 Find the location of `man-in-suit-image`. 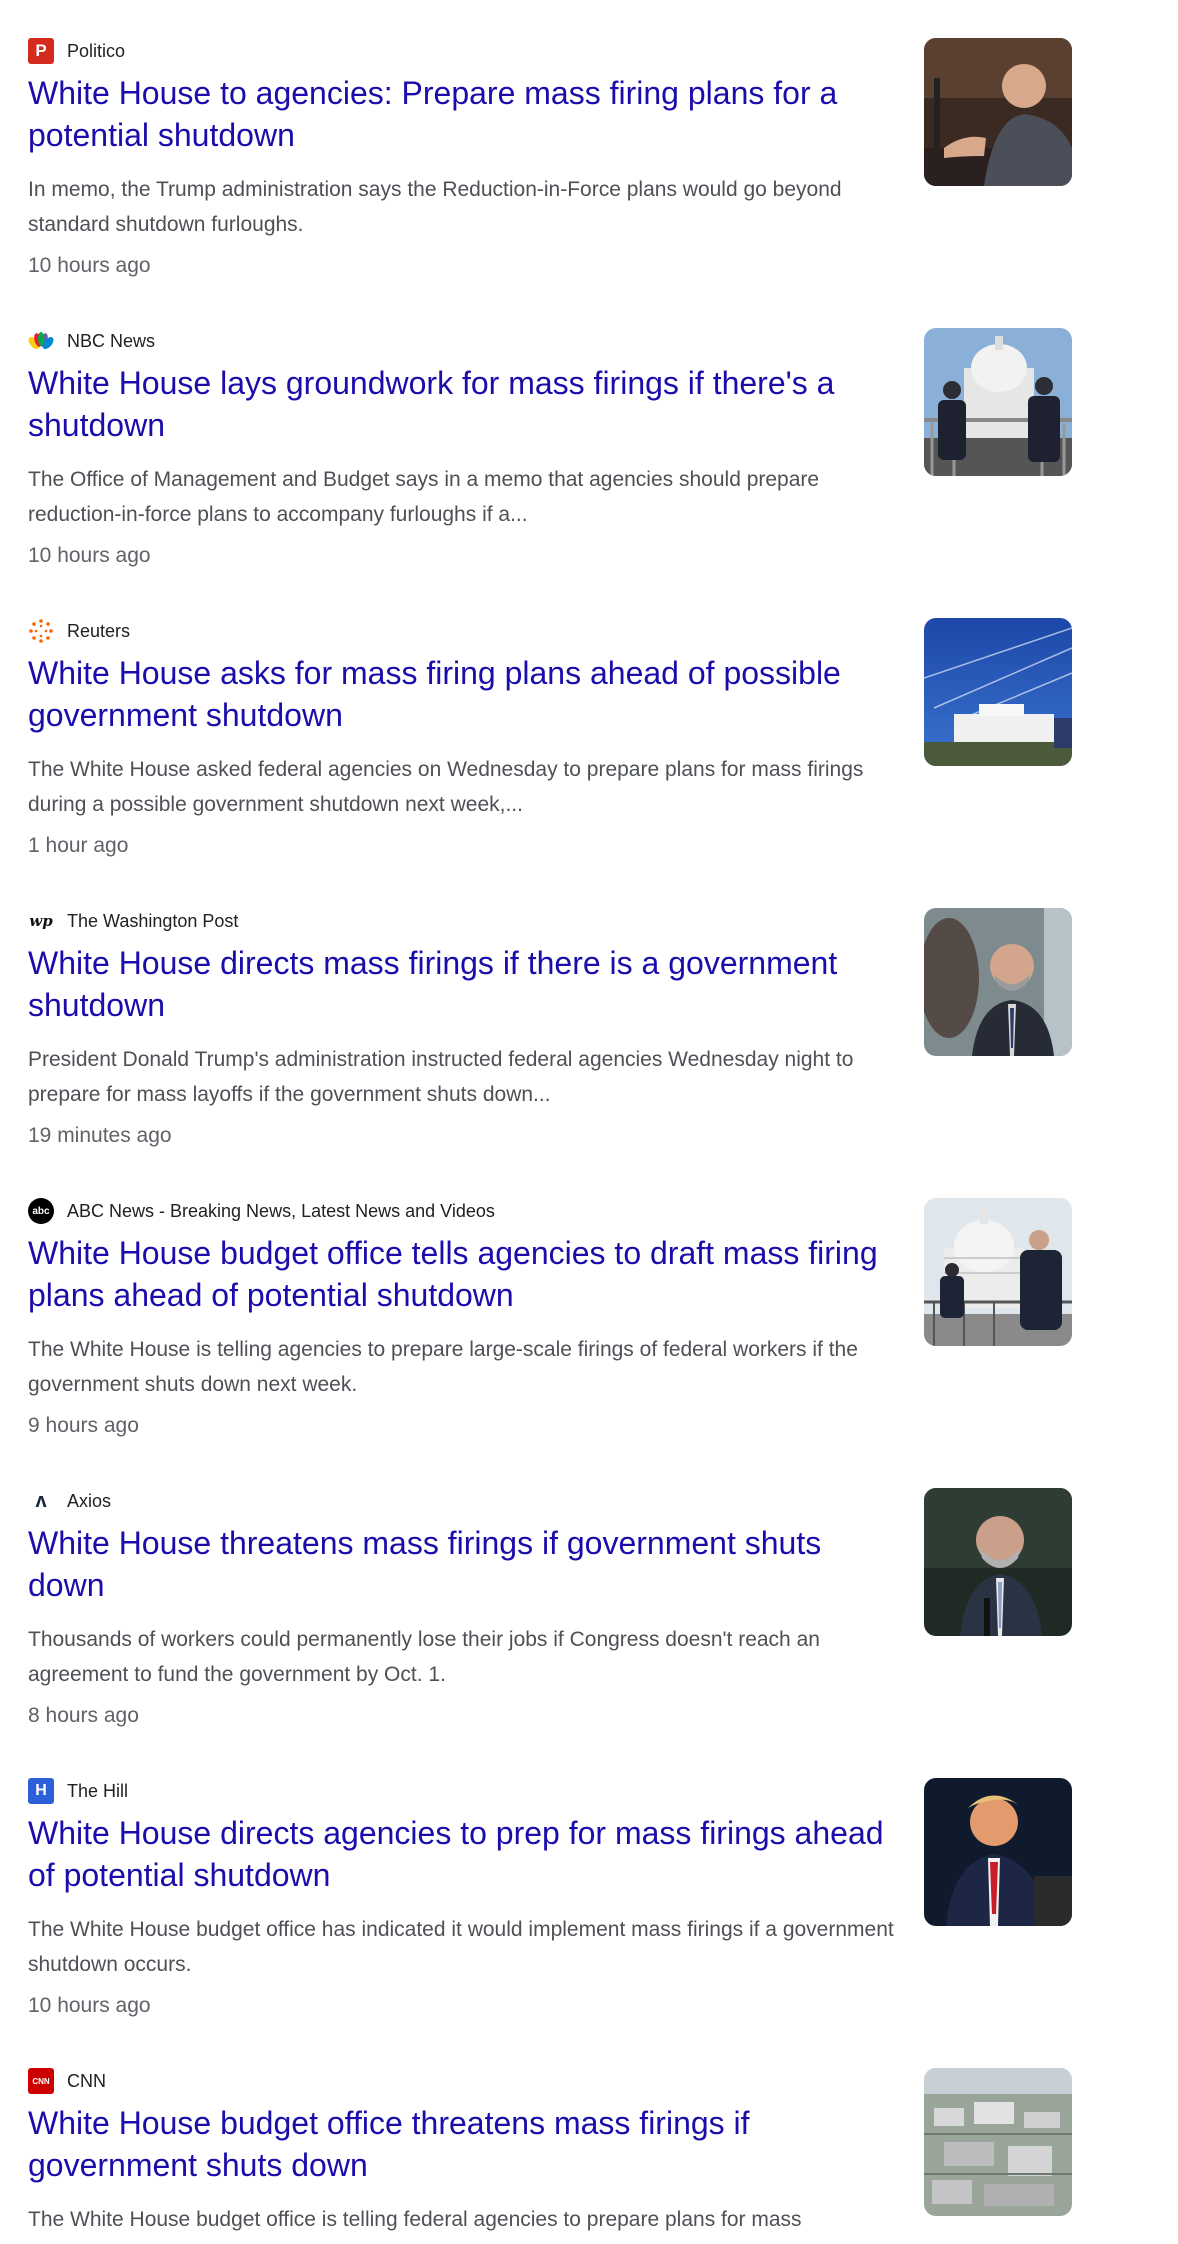

man-in-suit-image is located at coordinates (998, 982).